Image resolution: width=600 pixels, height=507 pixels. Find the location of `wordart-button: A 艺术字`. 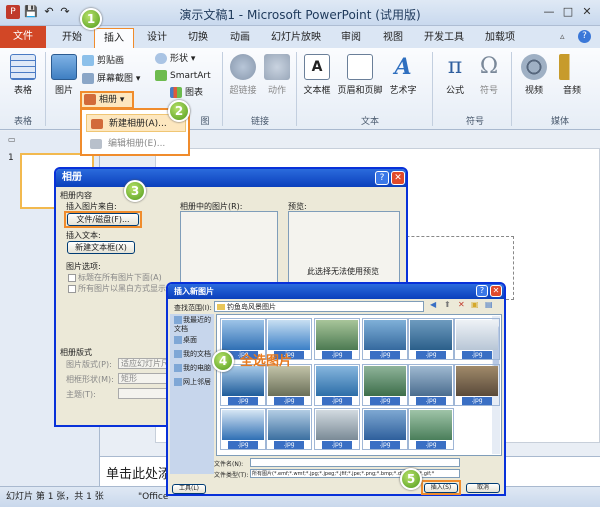

wordart-button: A 艺术字 is located at coordinates (403, 75).